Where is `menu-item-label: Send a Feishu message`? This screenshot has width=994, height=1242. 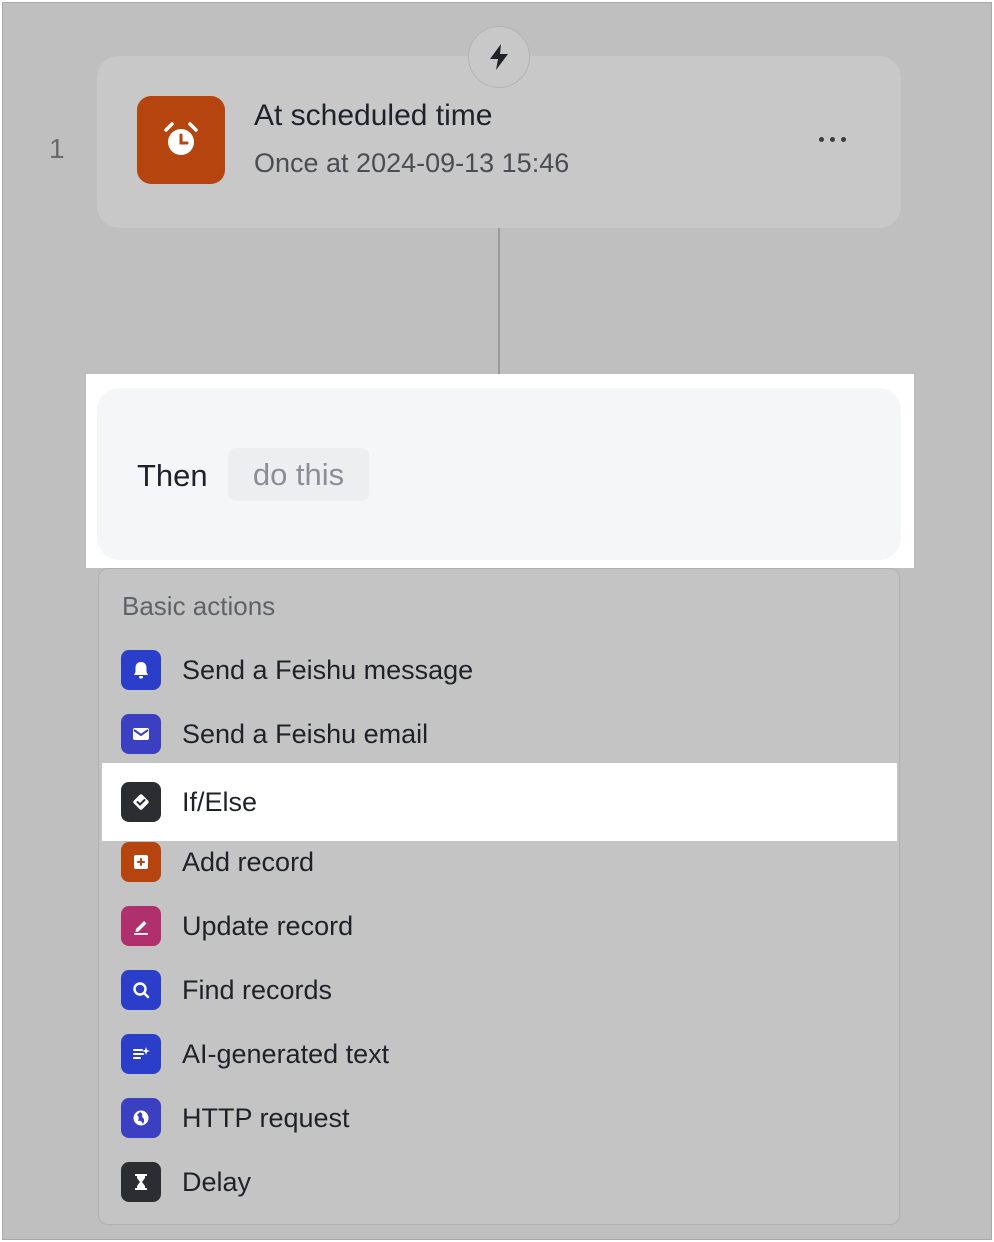 menu-item-label: Send a Feishu message is located at coordinates (328, 669).